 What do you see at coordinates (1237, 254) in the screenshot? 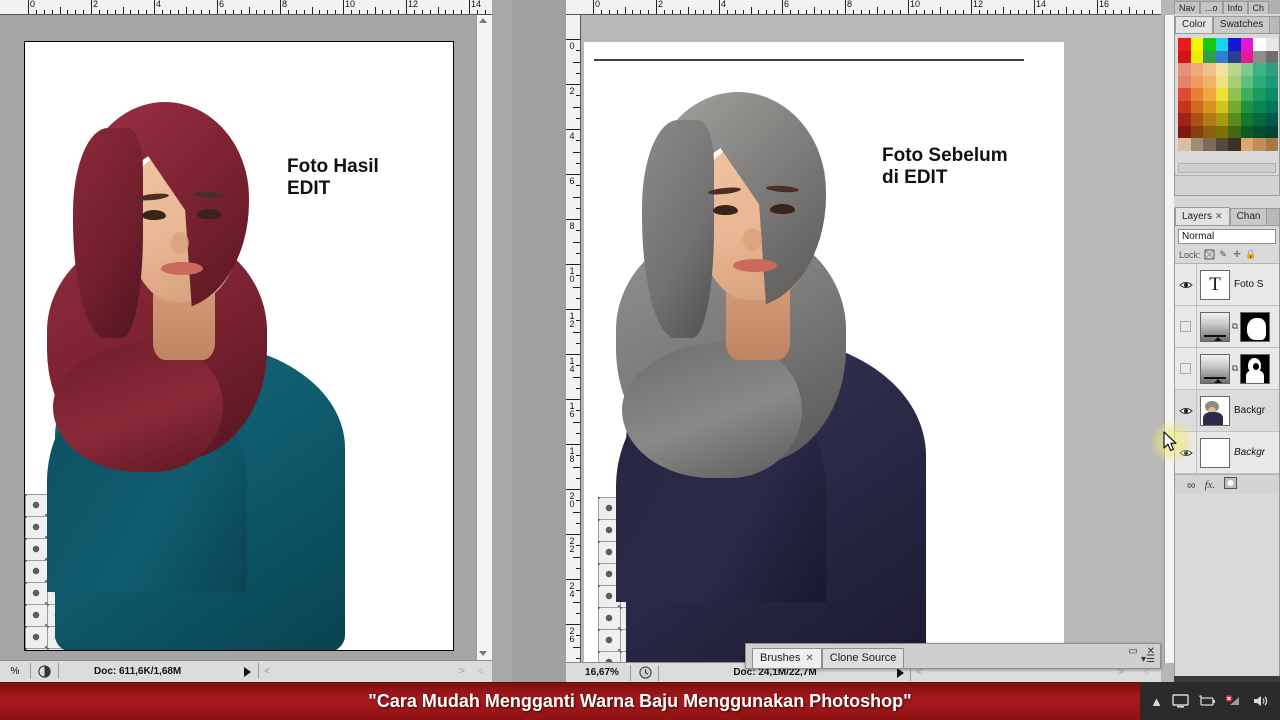
I see `move-lock-icon: ✛` at bounding box center [1237, 254].